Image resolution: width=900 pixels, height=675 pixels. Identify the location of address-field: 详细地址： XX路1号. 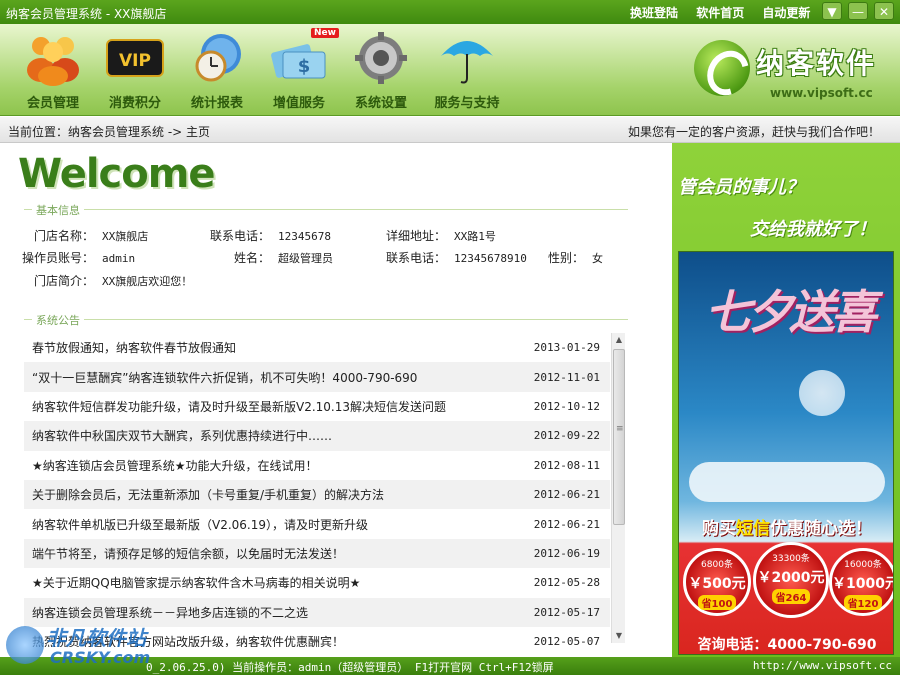
(441, 236).